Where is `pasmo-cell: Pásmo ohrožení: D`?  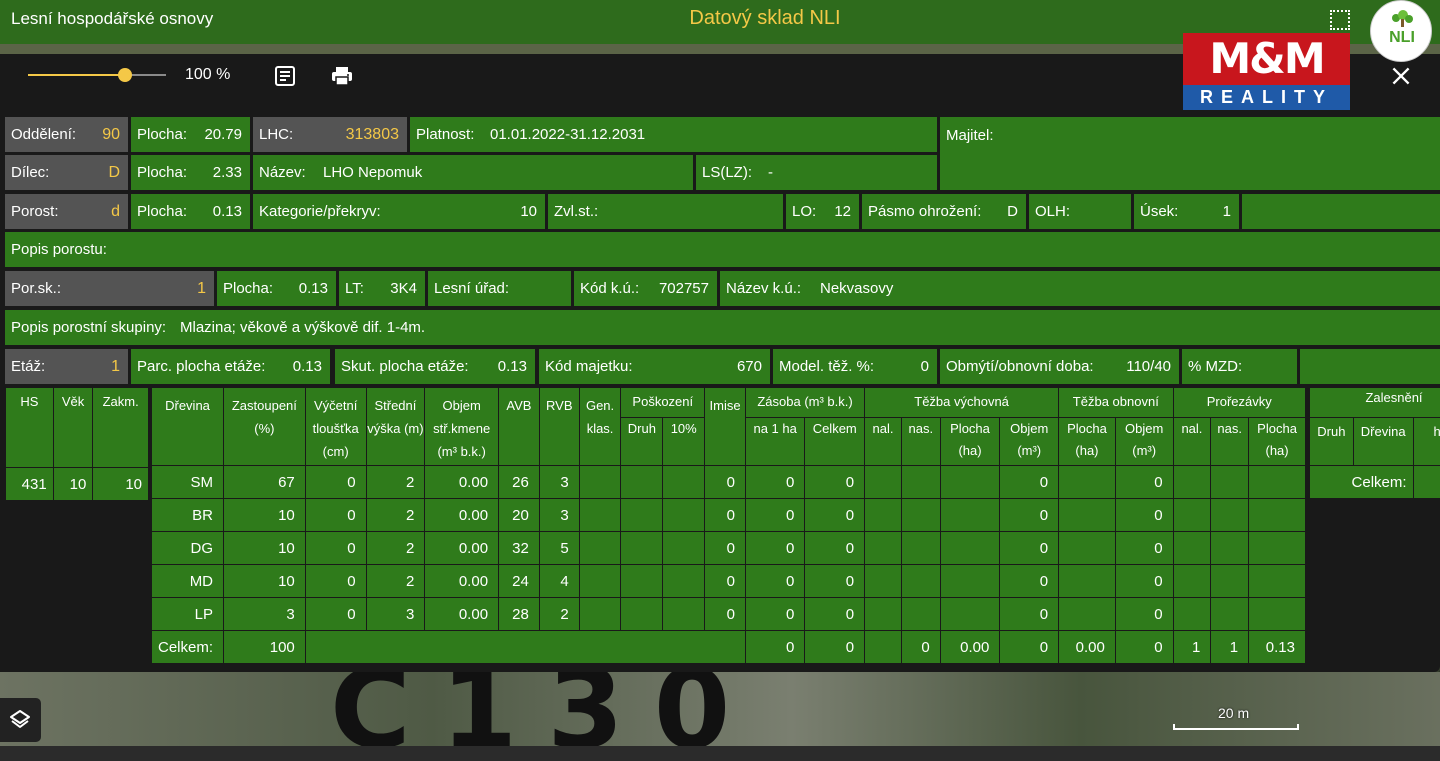 pasmo-cell: Pásmo ohrožení: D is located at coordinates (944, 211).